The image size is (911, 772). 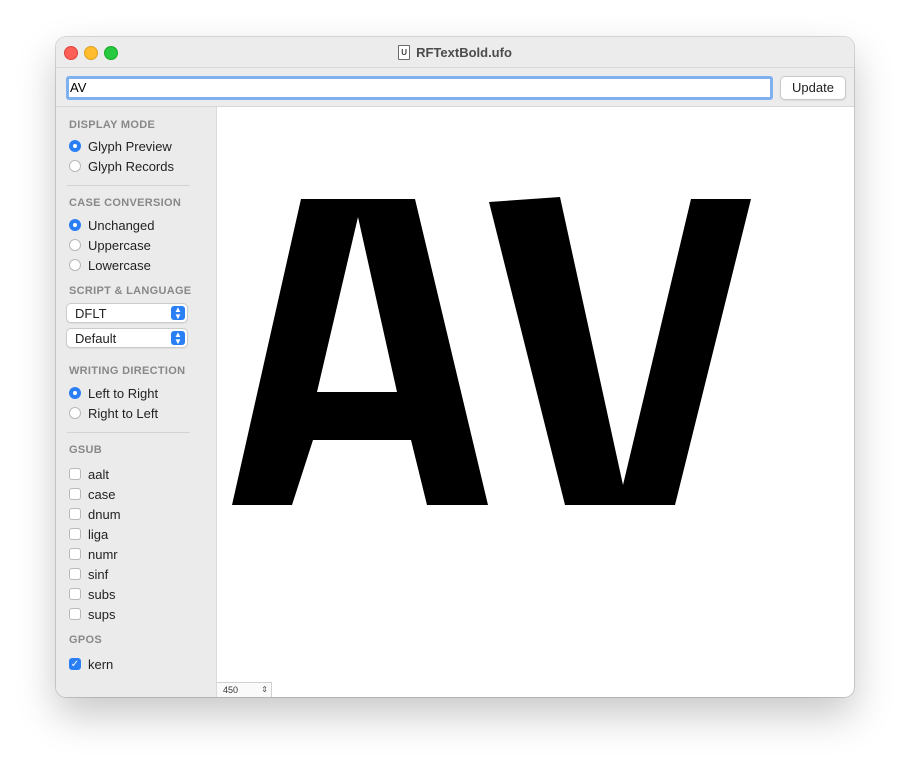 I want to click on radio-glyph-records: Glyph Records, so click(x=121, y=166).